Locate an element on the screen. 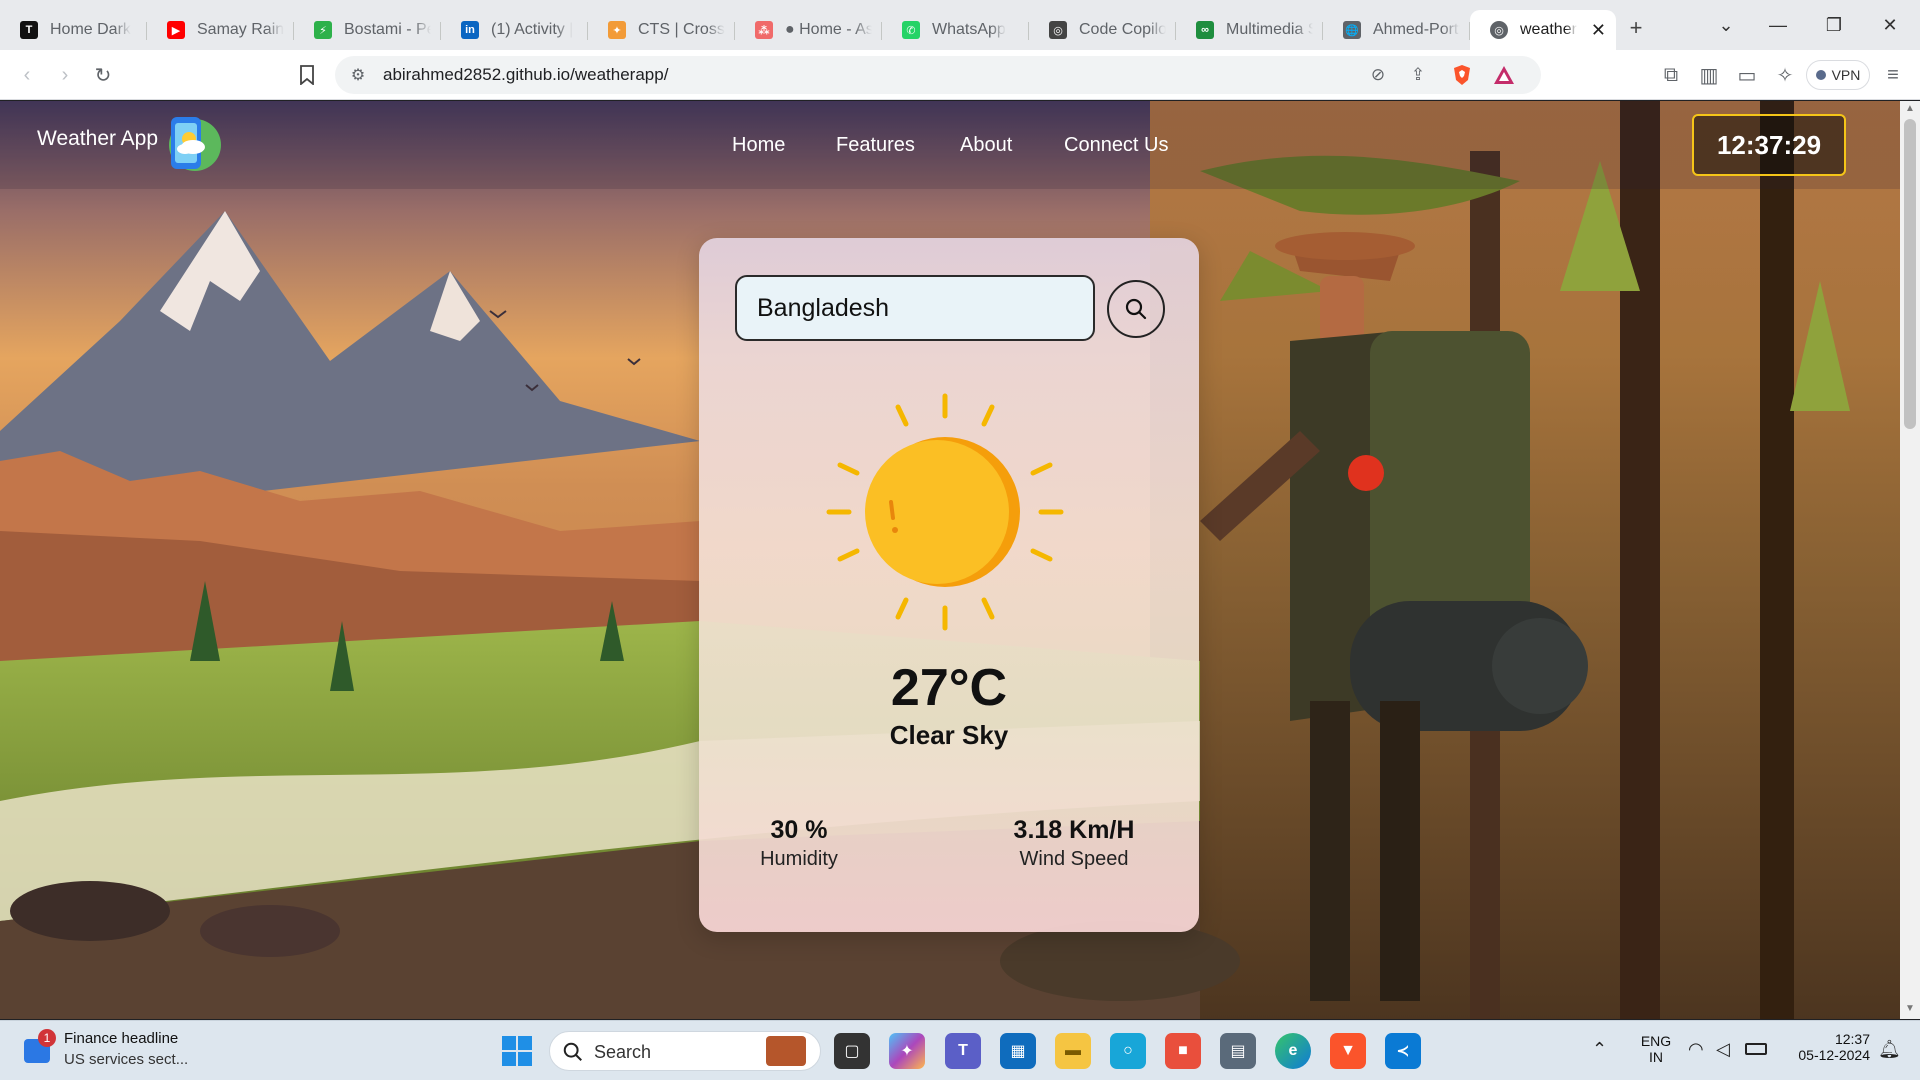  scroll-up-icon: ▲ is located at coordinates (1910, 109).